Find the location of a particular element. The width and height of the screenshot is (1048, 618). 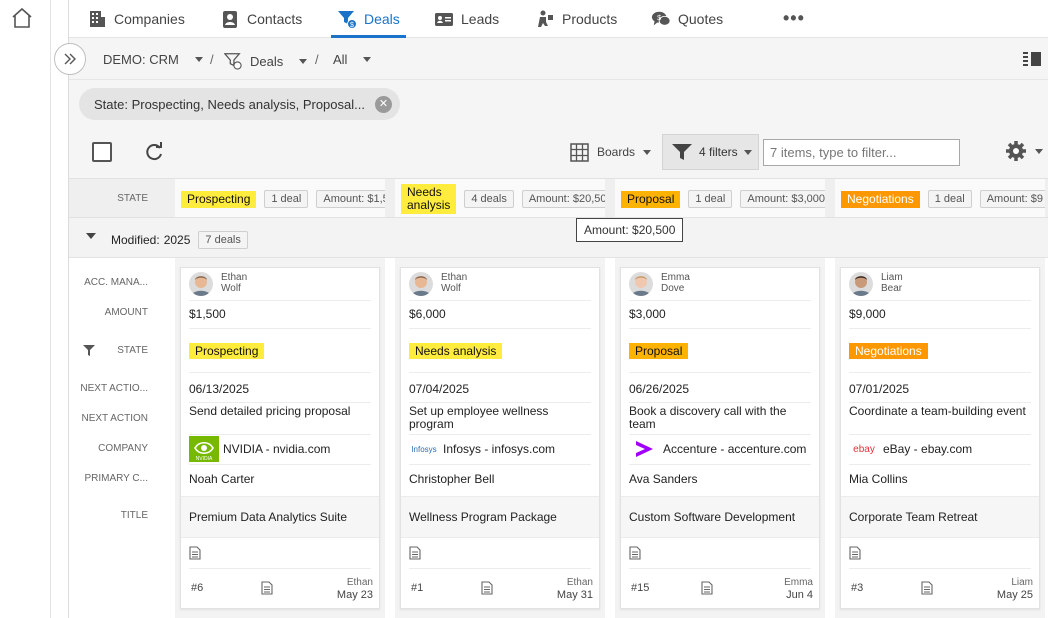

state-label: Proposal is located at coordinates (651, 199).